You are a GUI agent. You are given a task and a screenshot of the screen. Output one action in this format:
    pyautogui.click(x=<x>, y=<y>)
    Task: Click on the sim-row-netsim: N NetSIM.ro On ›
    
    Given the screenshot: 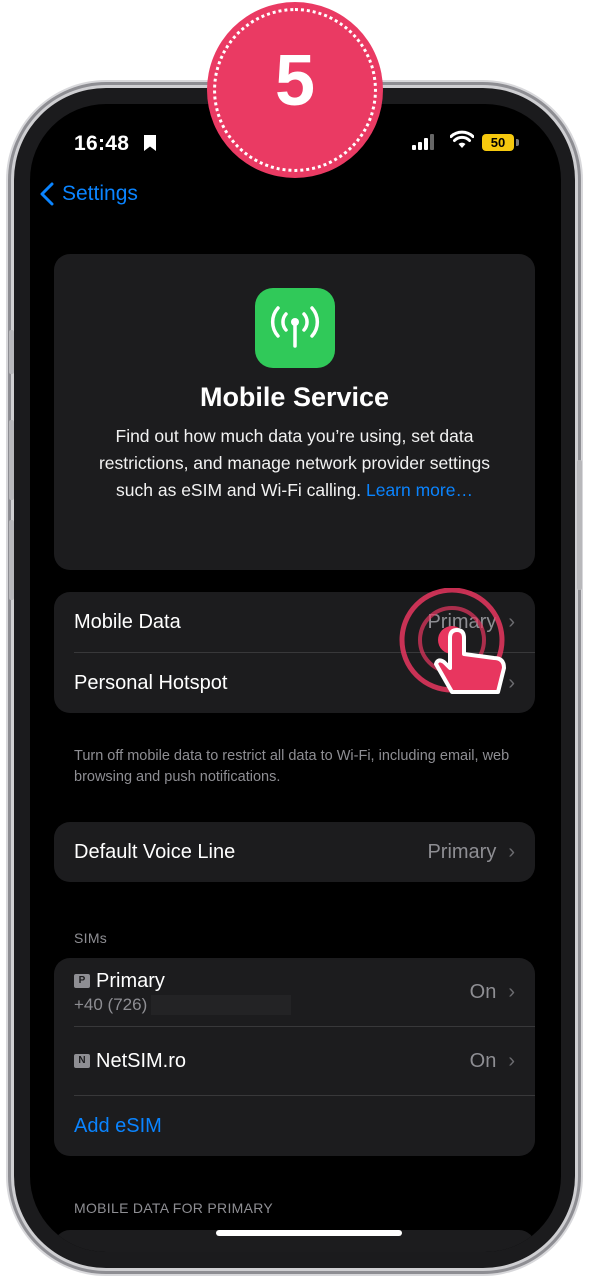 What is the action you would take?
    pyautogui.click(x=294, y=1061)
    